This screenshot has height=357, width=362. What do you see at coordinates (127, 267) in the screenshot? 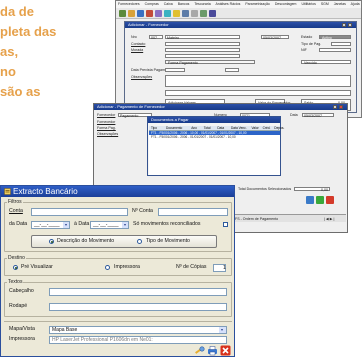
I see `printer-radio-label: Impressora` at bounding box center [127, 267].